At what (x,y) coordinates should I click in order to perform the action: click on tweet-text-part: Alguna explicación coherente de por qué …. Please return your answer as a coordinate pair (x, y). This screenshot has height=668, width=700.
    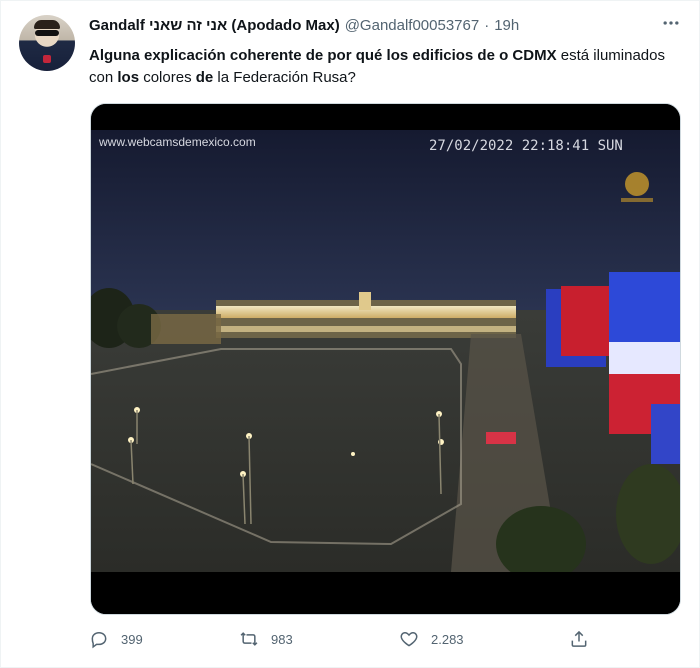
    Looking at the image, I should click on (323, 55).